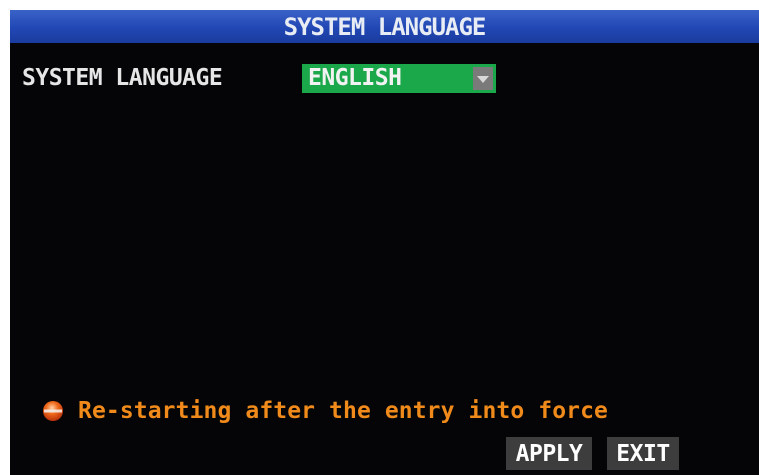  What do you see at coordinates (343, 411) in the screenshot?
I see `notice-text: Re-starting after the entry into force` at bounding box center [343, 411].